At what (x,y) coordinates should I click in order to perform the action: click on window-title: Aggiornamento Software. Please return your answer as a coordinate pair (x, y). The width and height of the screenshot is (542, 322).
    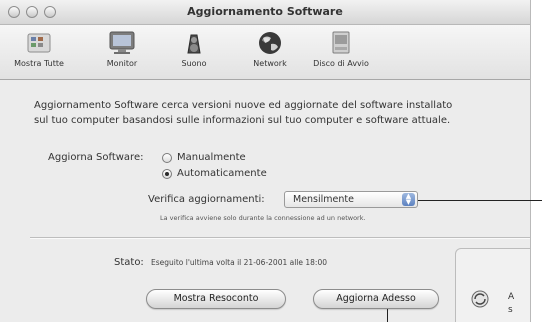
    Looking at the image, I should click on (265, 11).